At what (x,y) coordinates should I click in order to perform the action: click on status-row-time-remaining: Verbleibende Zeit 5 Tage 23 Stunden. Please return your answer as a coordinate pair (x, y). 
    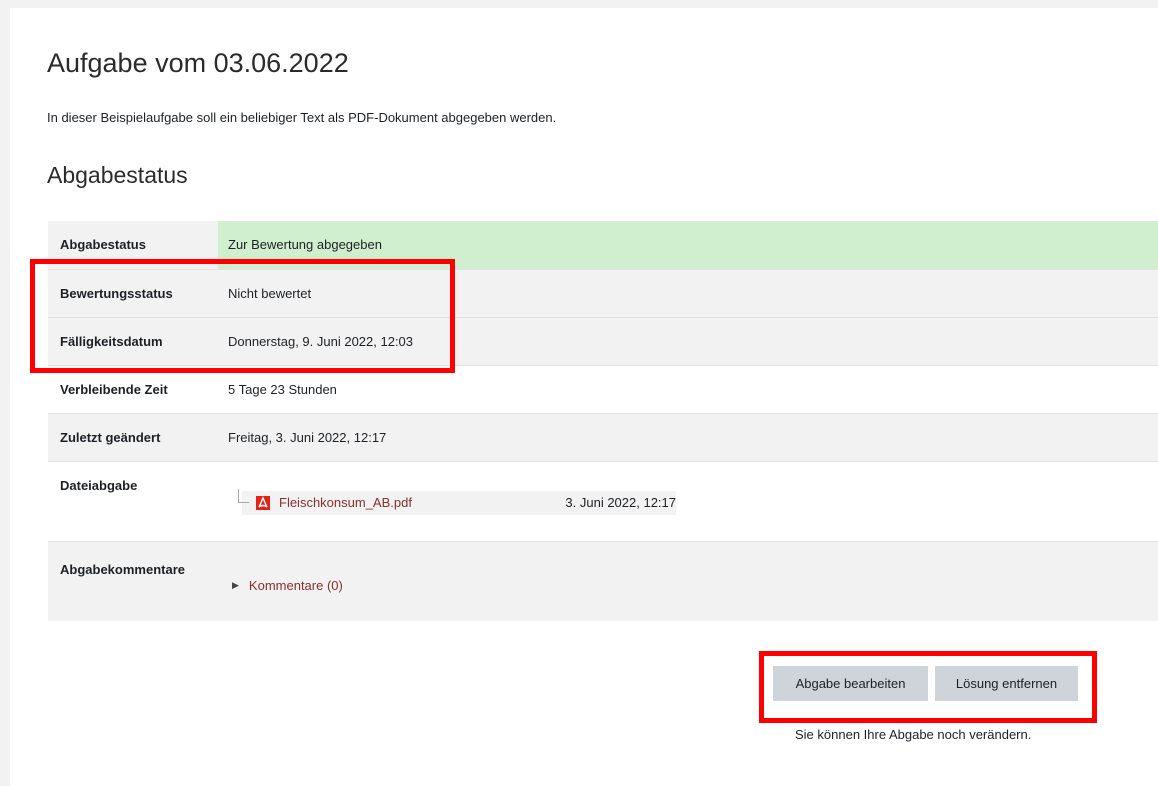
    Looking at the image, I should click on (603, 389).